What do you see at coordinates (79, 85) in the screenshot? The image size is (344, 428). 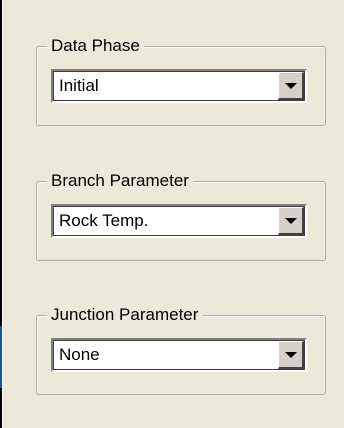 I see `data-phase-value: Initial` at bounding box center [79, 85].